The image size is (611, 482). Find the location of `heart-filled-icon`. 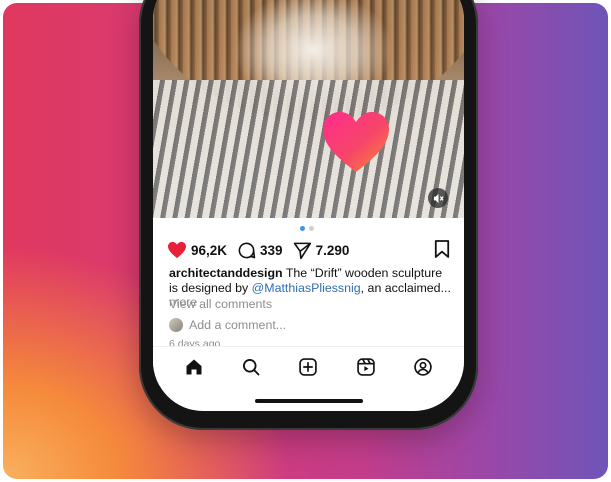

heart-filled-icon is located at coordinates (177, 250).